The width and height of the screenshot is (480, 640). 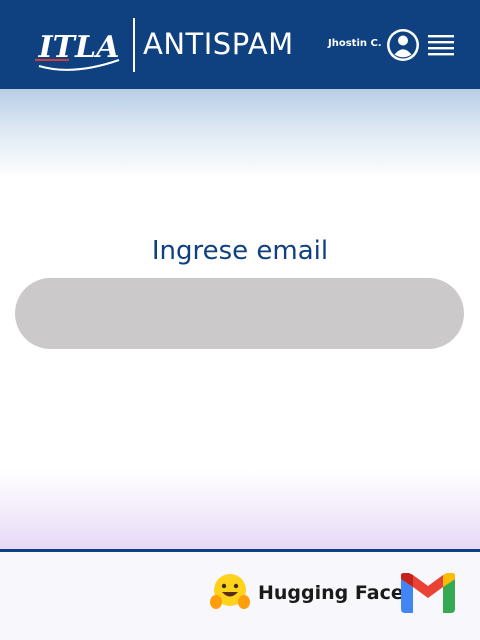 I want to click on email-input, so click(x=239, y=313).